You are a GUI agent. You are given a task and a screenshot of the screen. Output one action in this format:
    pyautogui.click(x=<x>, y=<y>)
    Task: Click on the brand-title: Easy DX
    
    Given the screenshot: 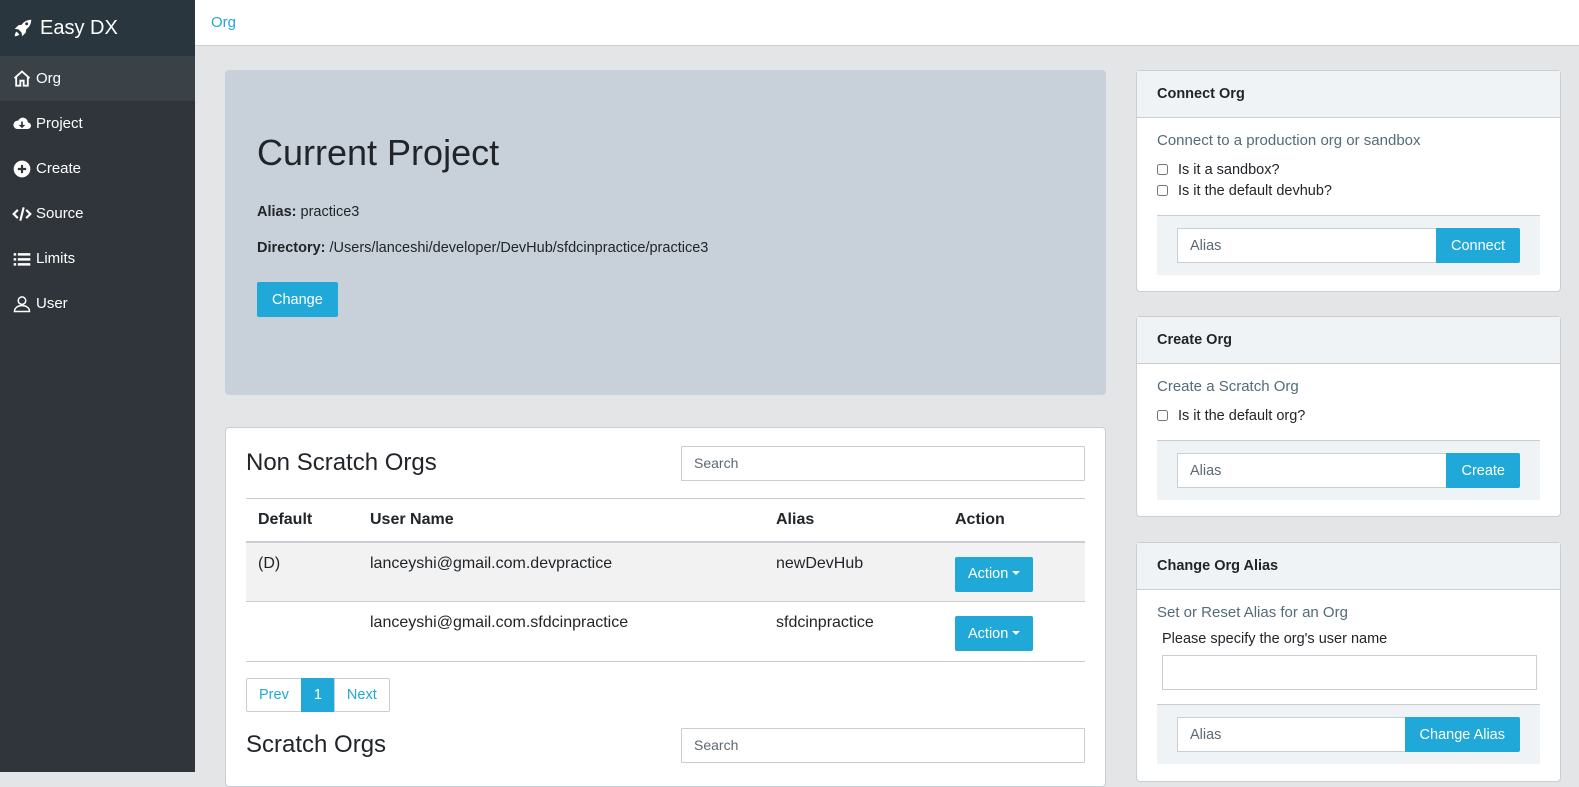 What is the action you would take?
    pyautogui.click(x=79, y=27)
    